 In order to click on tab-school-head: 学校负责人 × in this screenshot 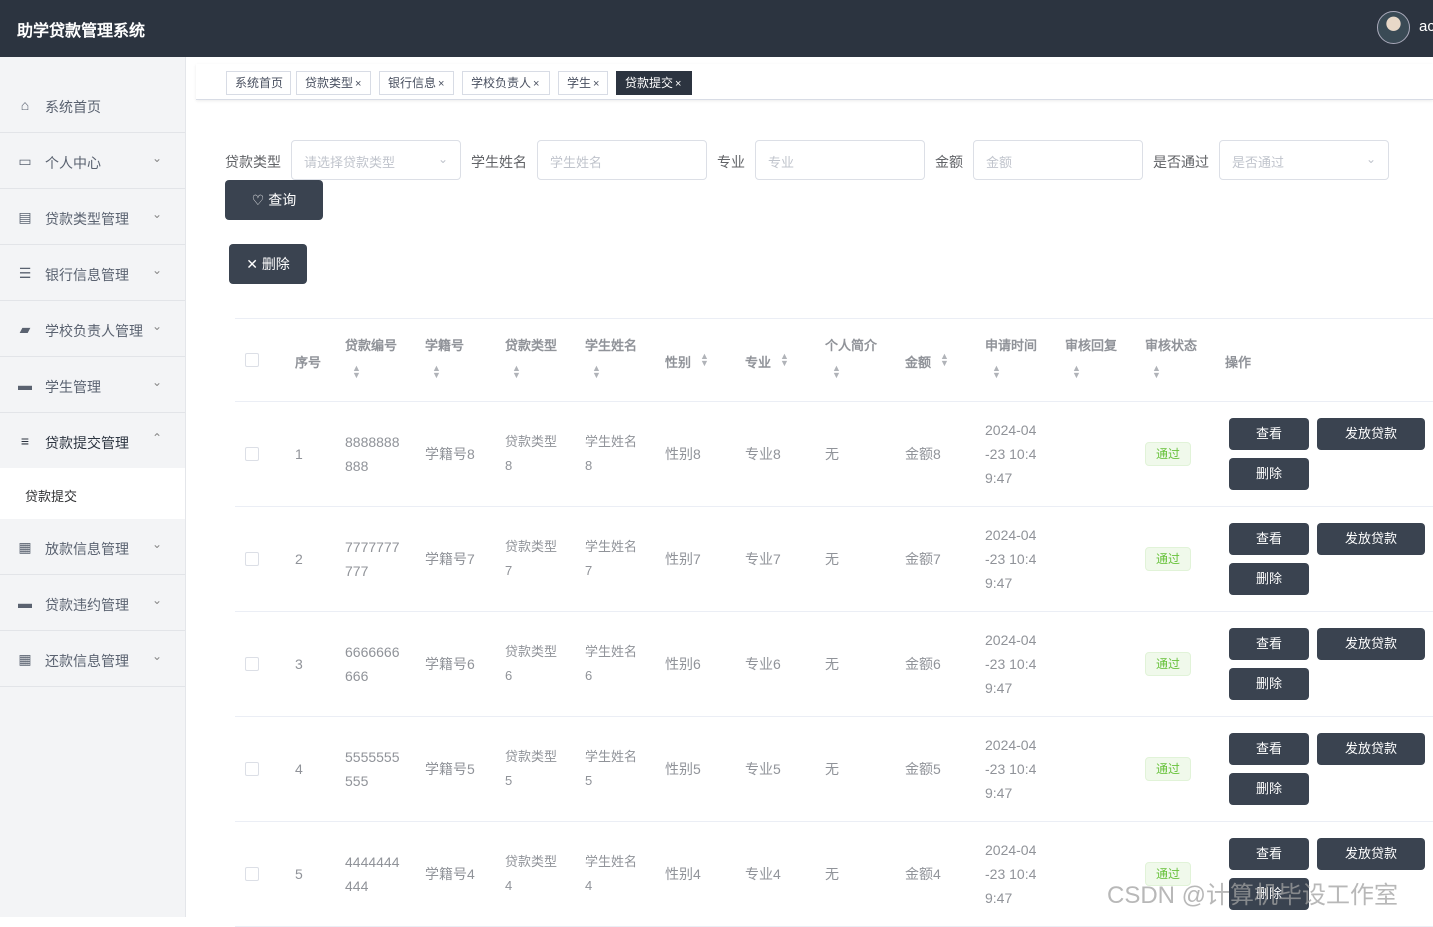, I will do `click(506, 83)`.